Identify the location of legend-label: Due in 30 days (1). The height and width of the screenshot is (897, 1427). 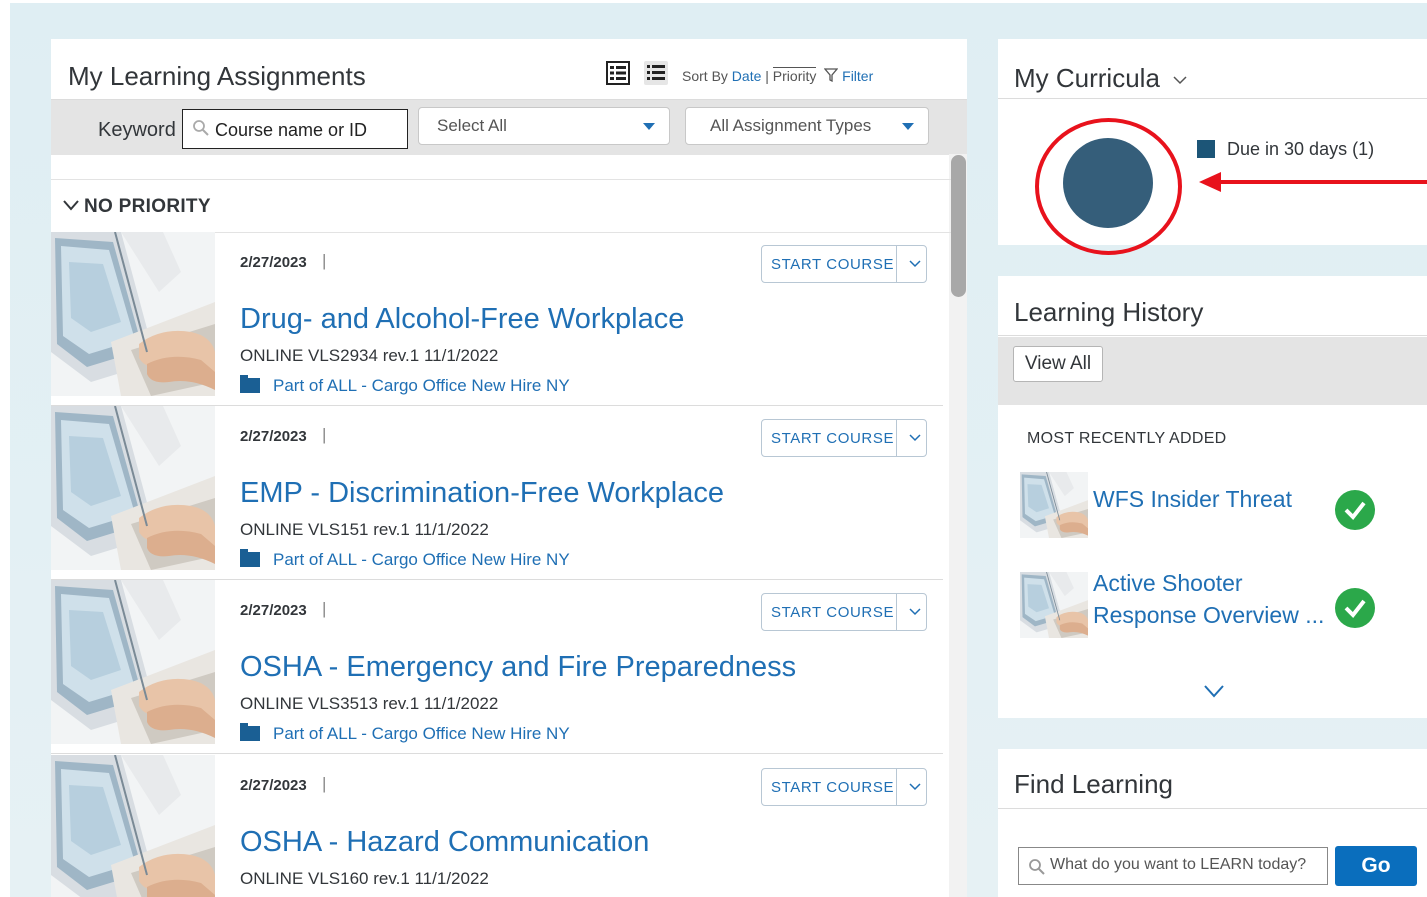
(1301, 149).